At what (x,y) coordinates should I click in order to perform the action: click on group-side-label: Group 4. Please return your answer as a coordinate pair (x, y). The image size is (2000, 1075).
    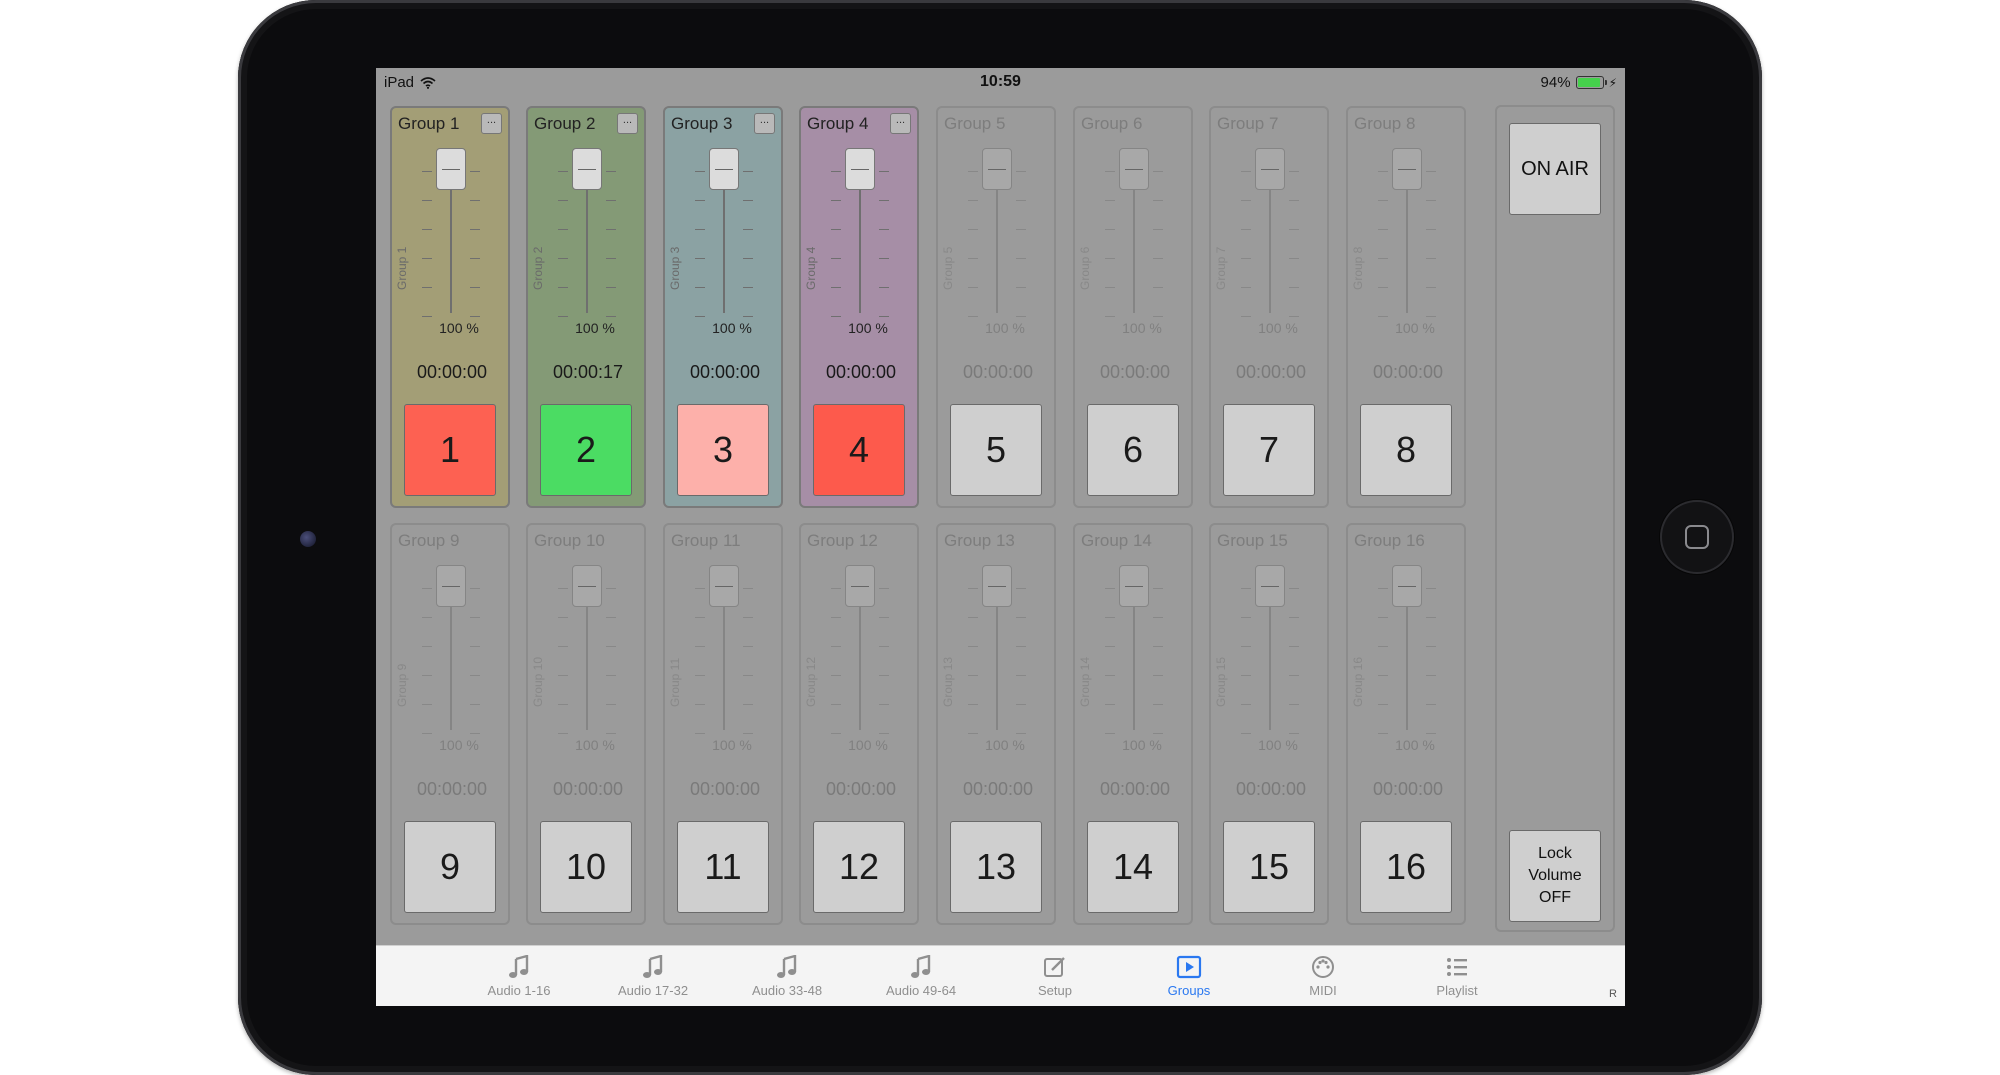
    Looking at the image, I should click on (811, 268).